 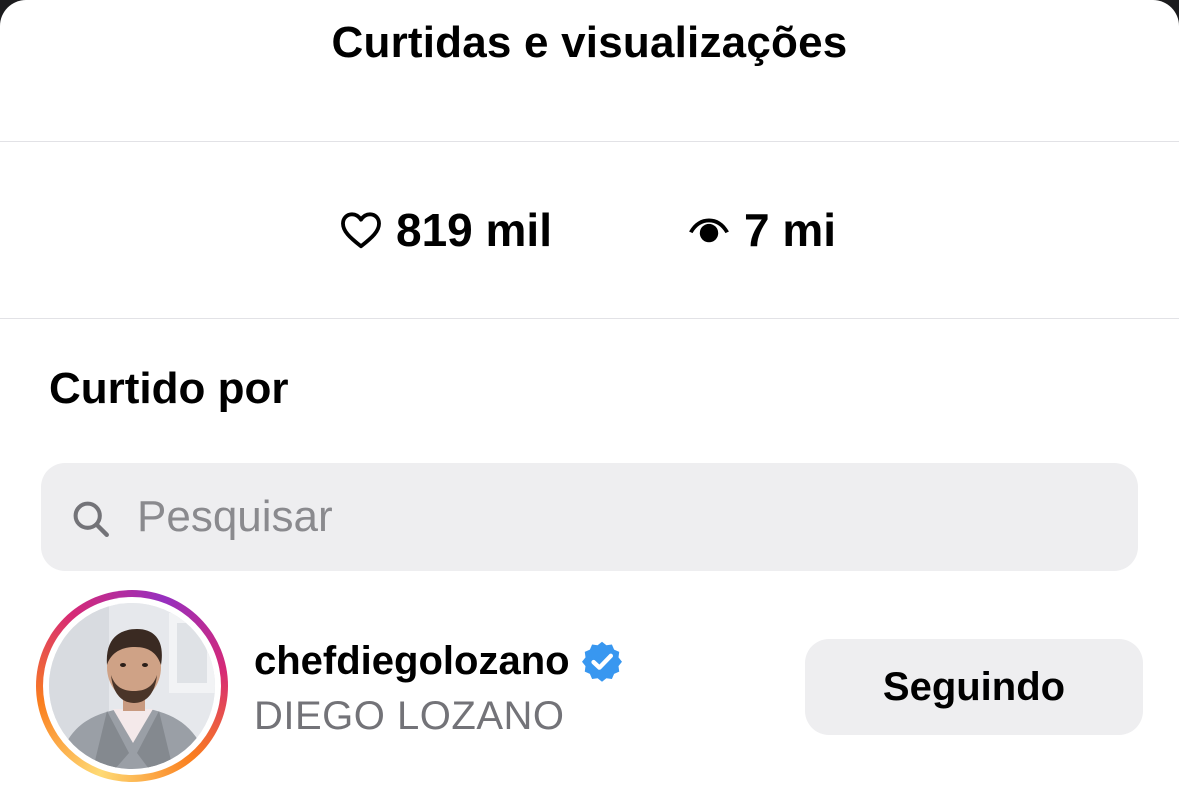 I want to click on search-input, so click(x=617, y=517).